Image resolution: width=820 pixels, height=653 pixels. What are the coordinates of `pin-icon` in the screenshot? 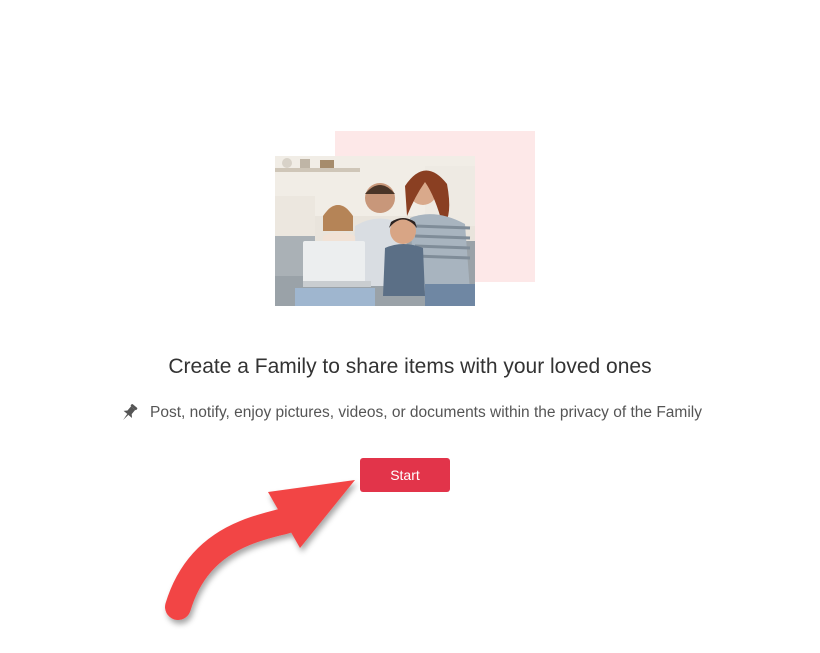 It's located at (130, 412).